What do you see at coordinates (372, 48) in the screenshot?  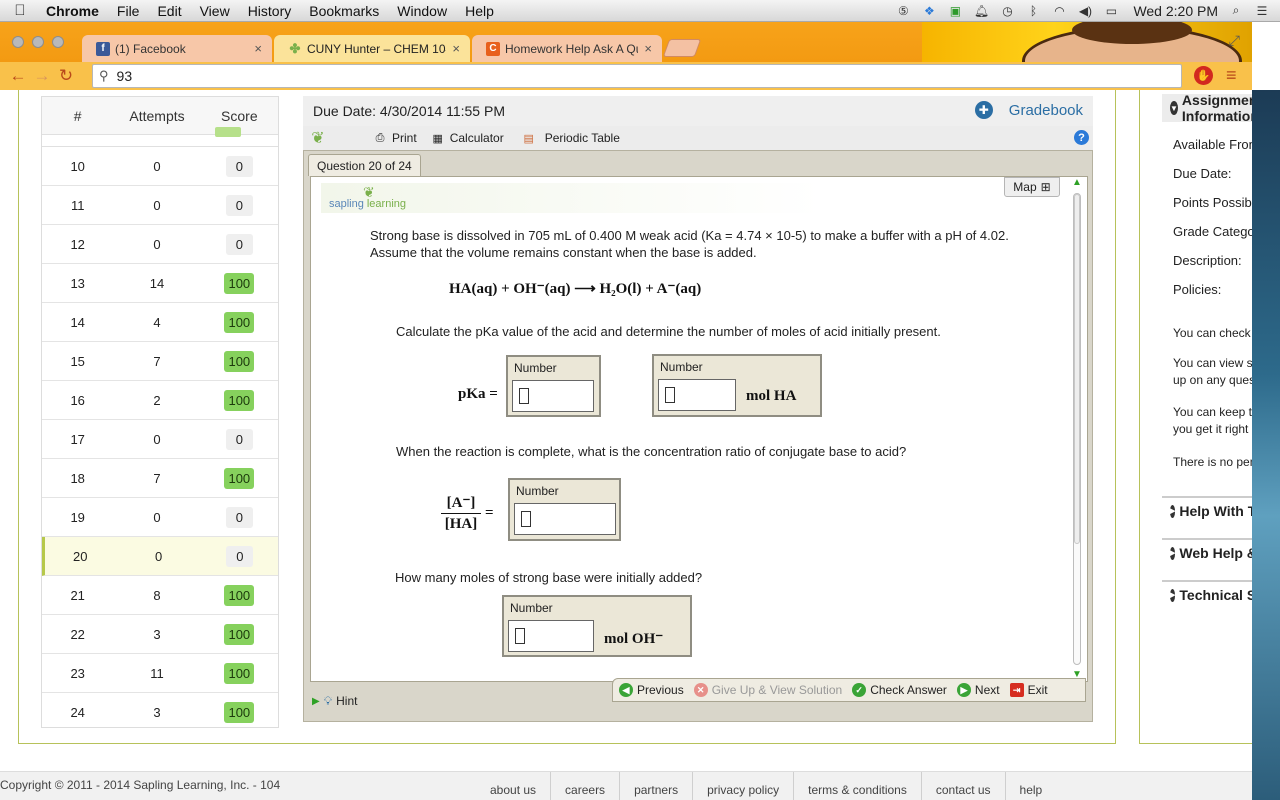 I see `tab-cuny-hunter: ✤ CUNY Hunter – CHEM 104 ×` at bounding box center [372, 48].